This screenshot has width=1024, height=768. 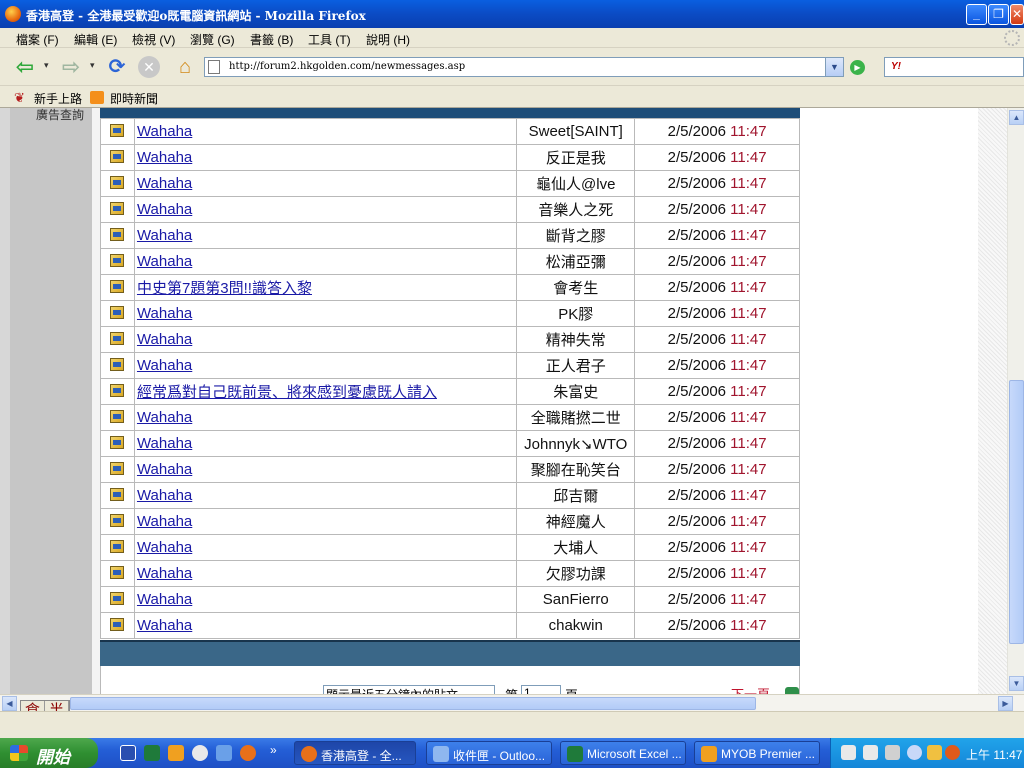 I want to click on outlook-icon, so click(x=224, y=753).